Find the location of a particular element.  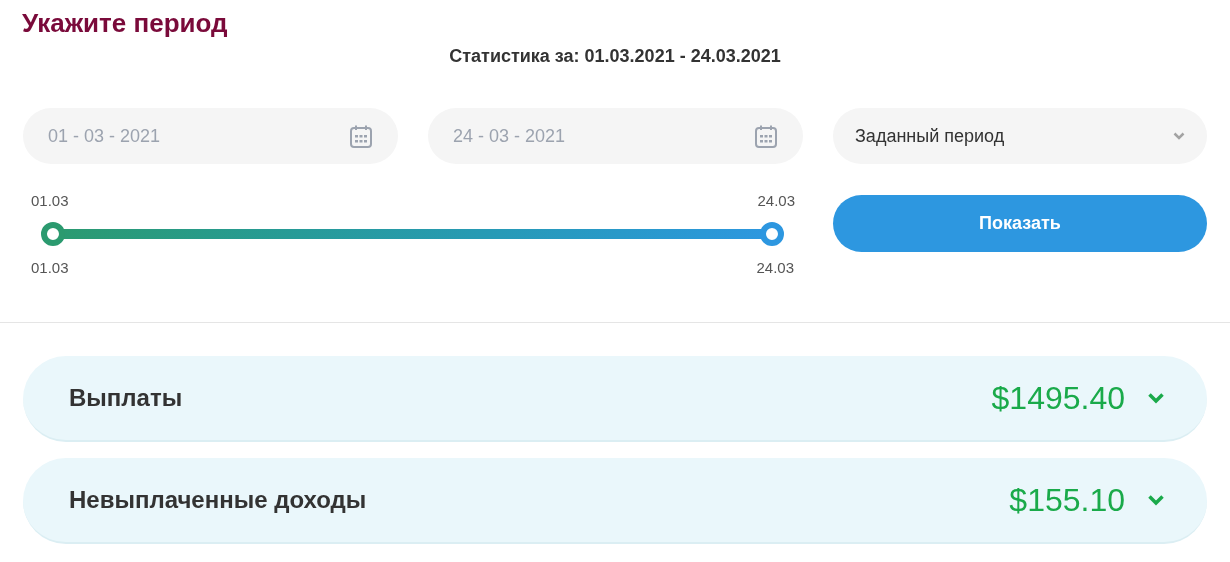

summary-label: Невыплаченные доходы is located at coordinates (218, 500).